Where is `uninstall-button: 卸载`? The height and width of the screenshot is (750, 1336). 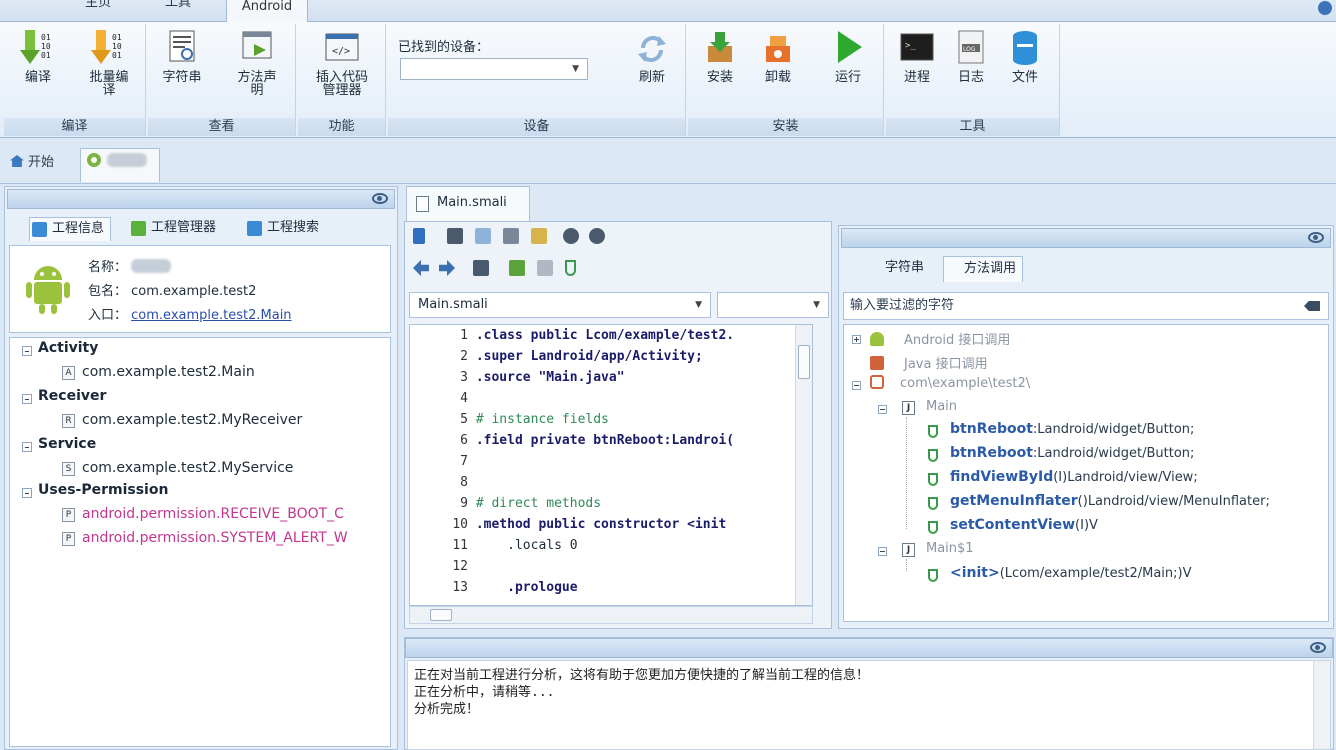 uninstall-button: 卸载 is located at coordinates (778, 56).